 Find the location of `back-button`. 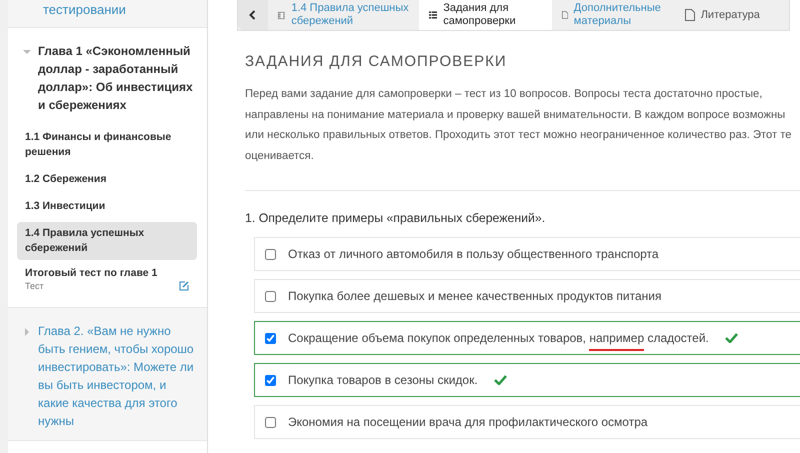

back-button is located at coordinates (253, 15).